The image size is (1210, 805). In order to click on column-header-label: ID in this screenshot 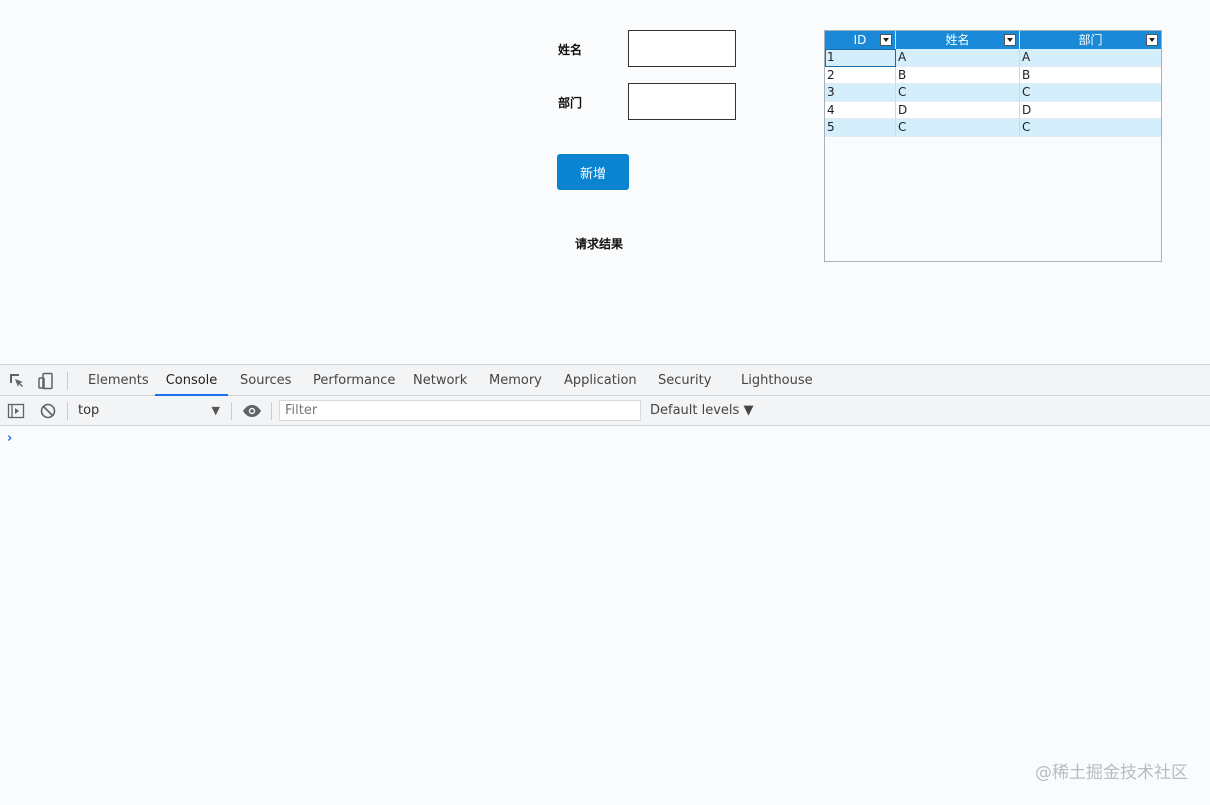, I will do `click(860, 40)`.